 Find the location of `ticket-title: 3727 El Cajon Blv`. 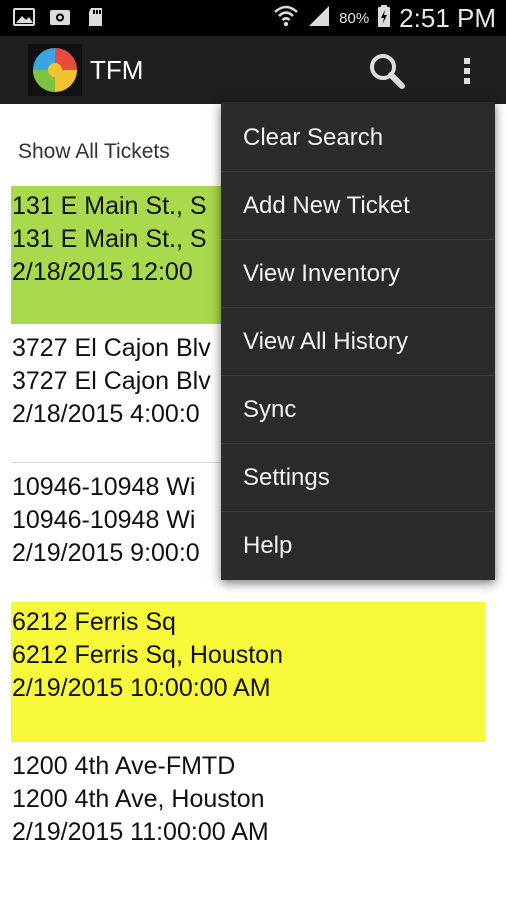

ticket-title: 3727 El Cajon Blv is located at coordinates (111, 348).